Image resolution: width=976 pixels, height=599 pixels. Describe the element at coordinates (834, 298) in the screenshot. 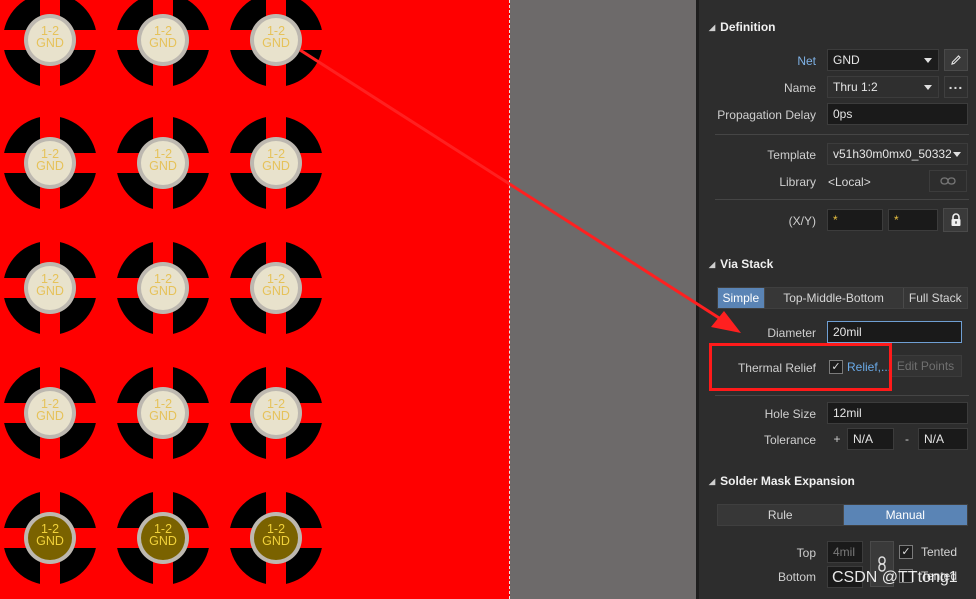

I see `tab-top-middle-bottom: Top-Middle-Bottom` at that location.